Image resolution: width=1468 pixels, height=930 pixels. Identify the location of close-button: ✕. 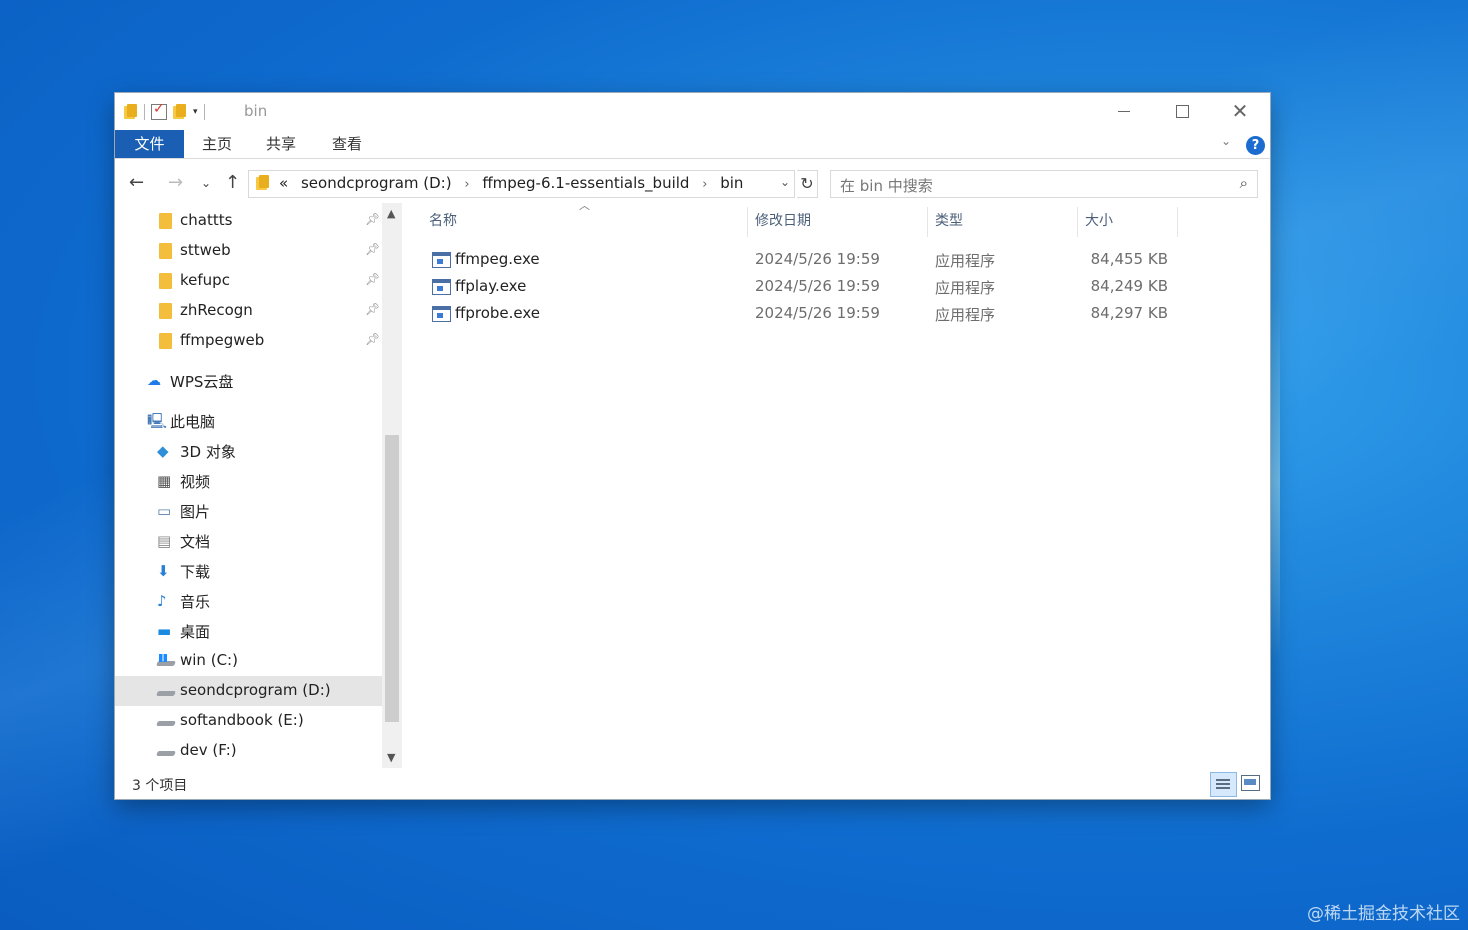
(1240, 111).